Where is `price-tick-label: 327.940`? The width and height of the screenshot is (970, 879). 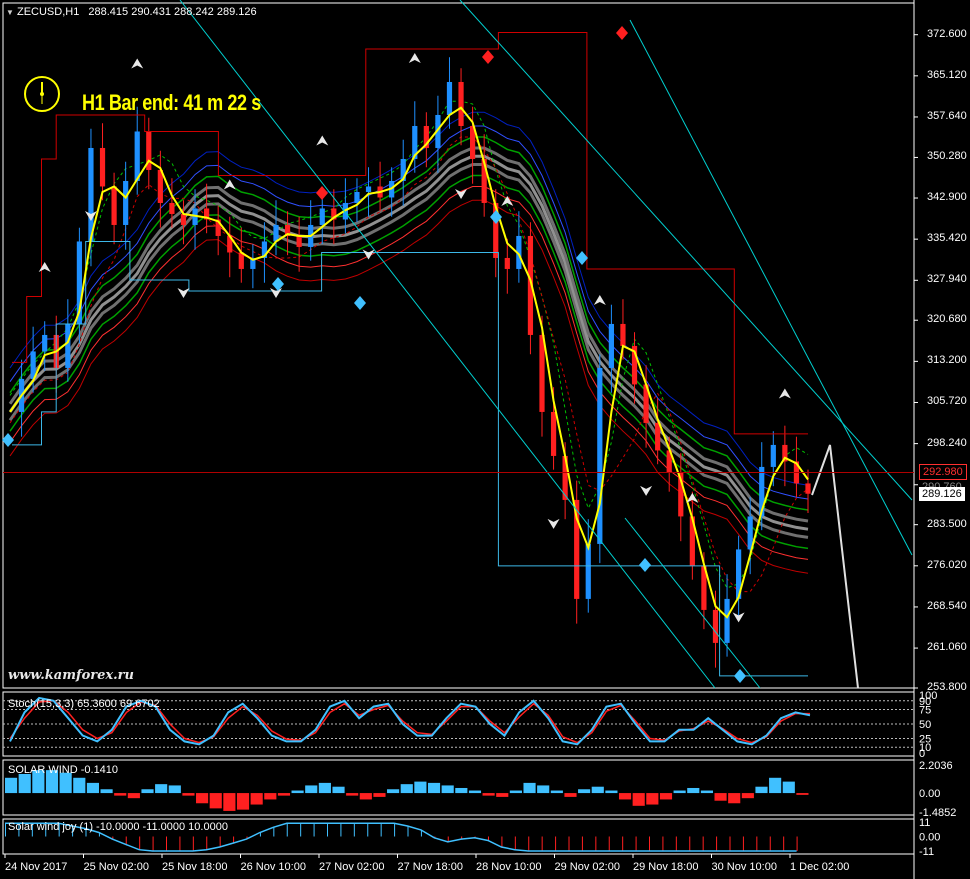 price-tick-label: 327.940 is located at coordinates (947, 279).